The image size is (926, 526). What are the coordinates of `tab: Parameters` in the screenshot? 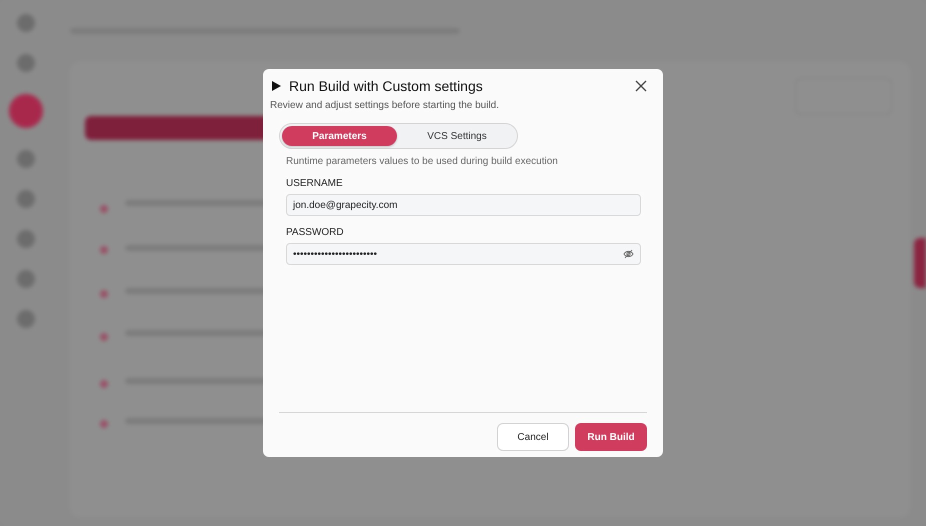 It's located at (339, 136).